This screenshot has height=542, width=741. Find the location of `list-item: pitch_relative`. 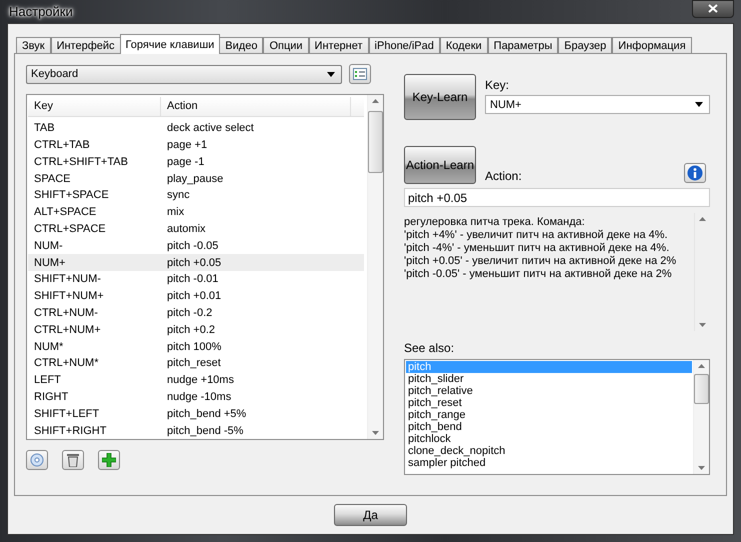

list-item: pitch_relative is located at coordinates (549, 391).